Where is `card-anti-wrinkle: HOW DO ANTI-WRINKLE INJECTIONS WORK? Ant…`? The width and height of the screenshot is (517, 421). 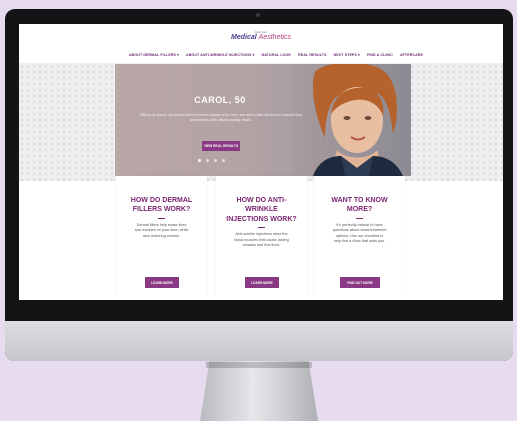 card-anti-wrinkle: HOW DO ANTI-WRINKLE INJECTIONS WORK? Ant… is located at coordinates (261, 238).